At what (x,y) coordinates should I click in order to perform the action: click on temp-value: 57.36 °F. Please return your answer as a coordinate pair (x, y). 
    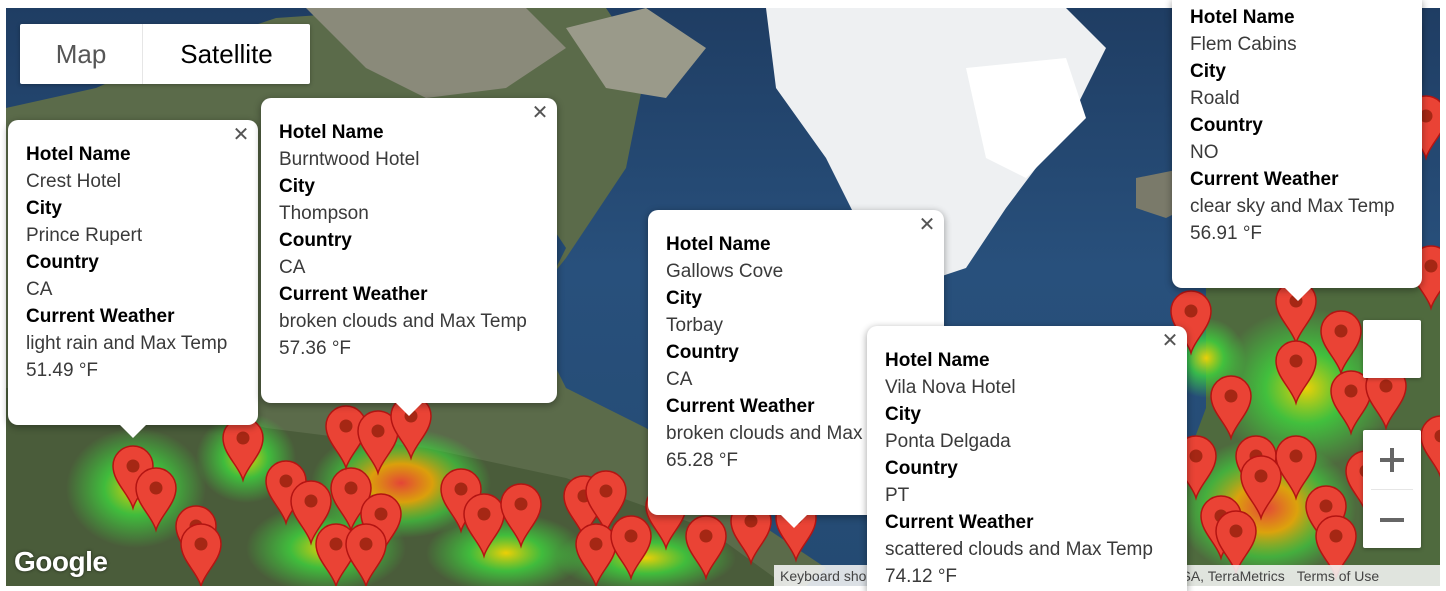
    Looking at the image, I should click on (315, 348).